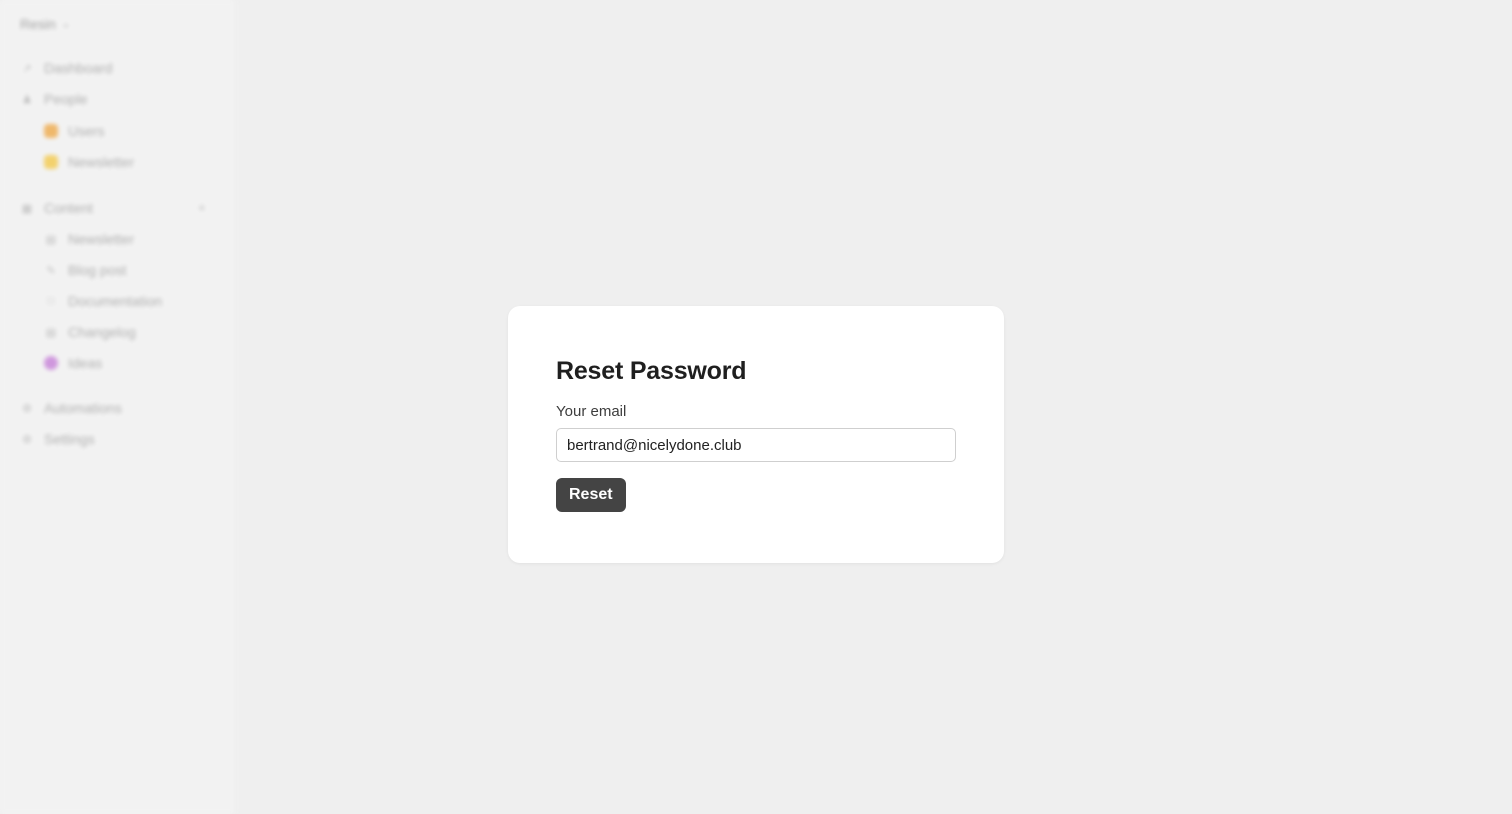  What do you see at coordinates (27, 408) in the screenshot?
I see `automation-icon: ⚙` at bounding box center [27, 408].